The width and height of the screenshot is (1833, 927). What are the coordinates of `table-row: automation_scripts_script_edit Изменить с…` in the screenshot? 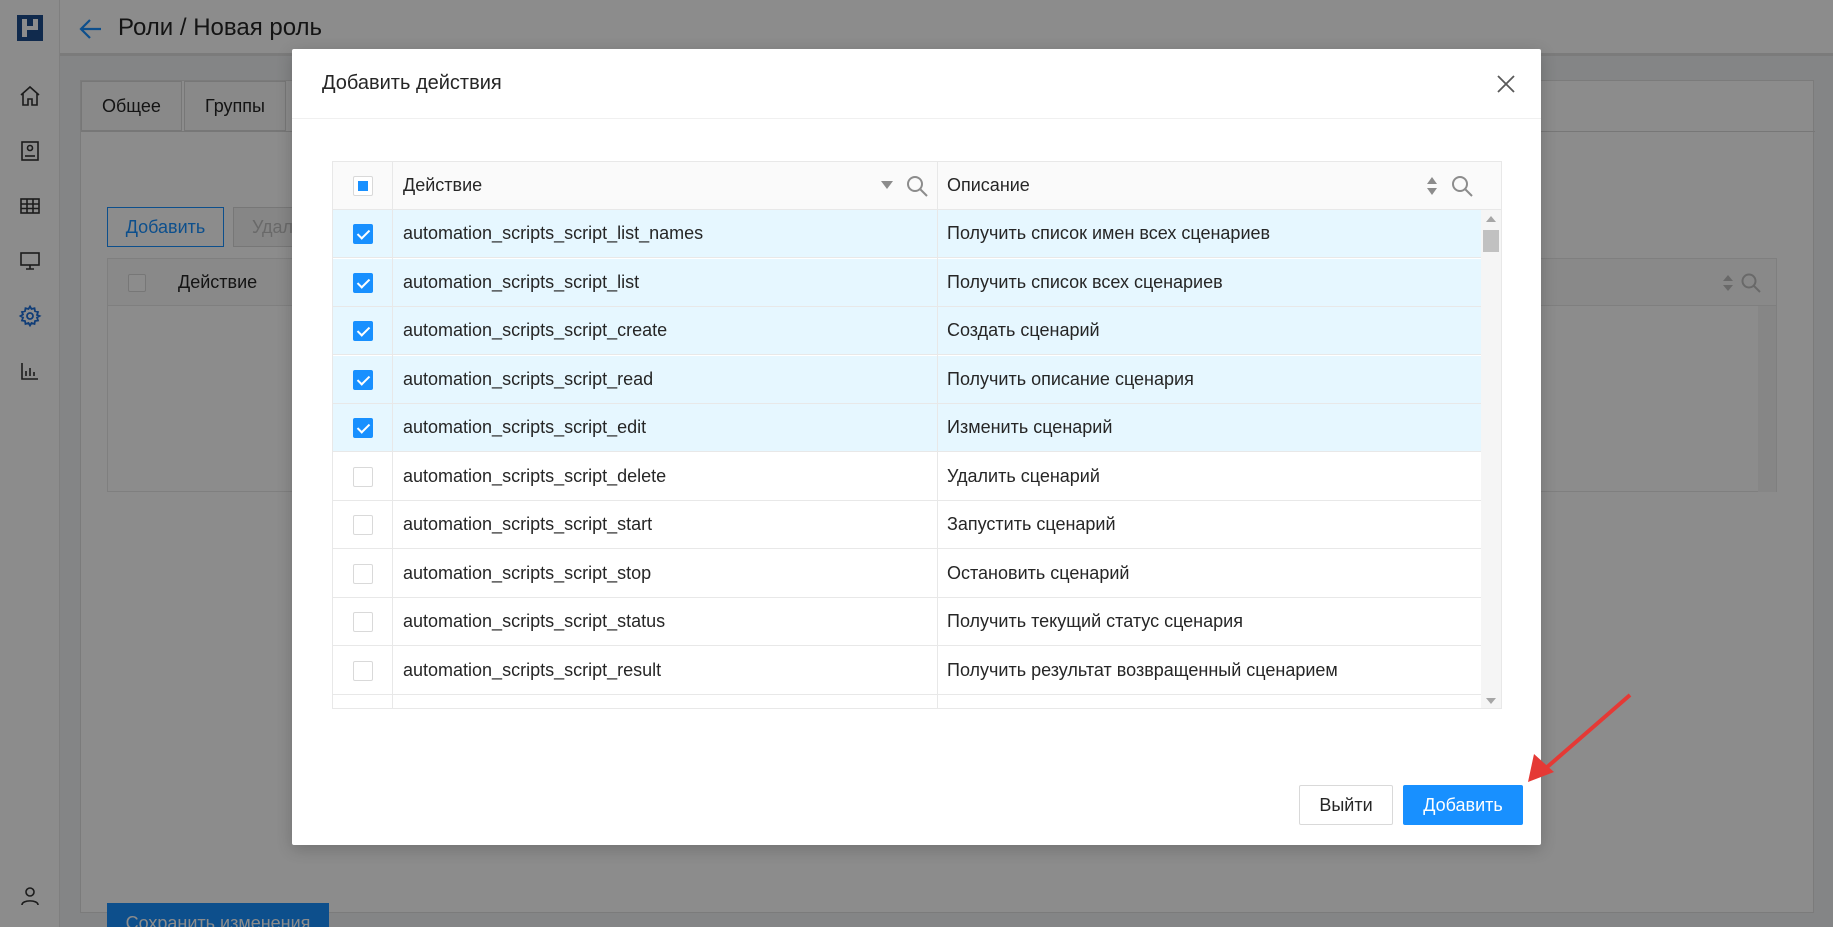 It's located at (907, 428).